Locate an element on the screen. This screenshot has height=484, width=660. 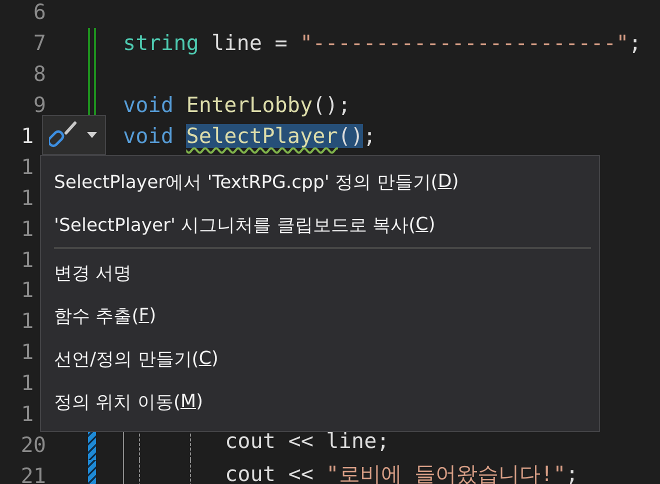
menu-item: SelectPlayer에서 'TextRPG.cpp' 정의 만들기(D) is located at coordinates (320, 181).